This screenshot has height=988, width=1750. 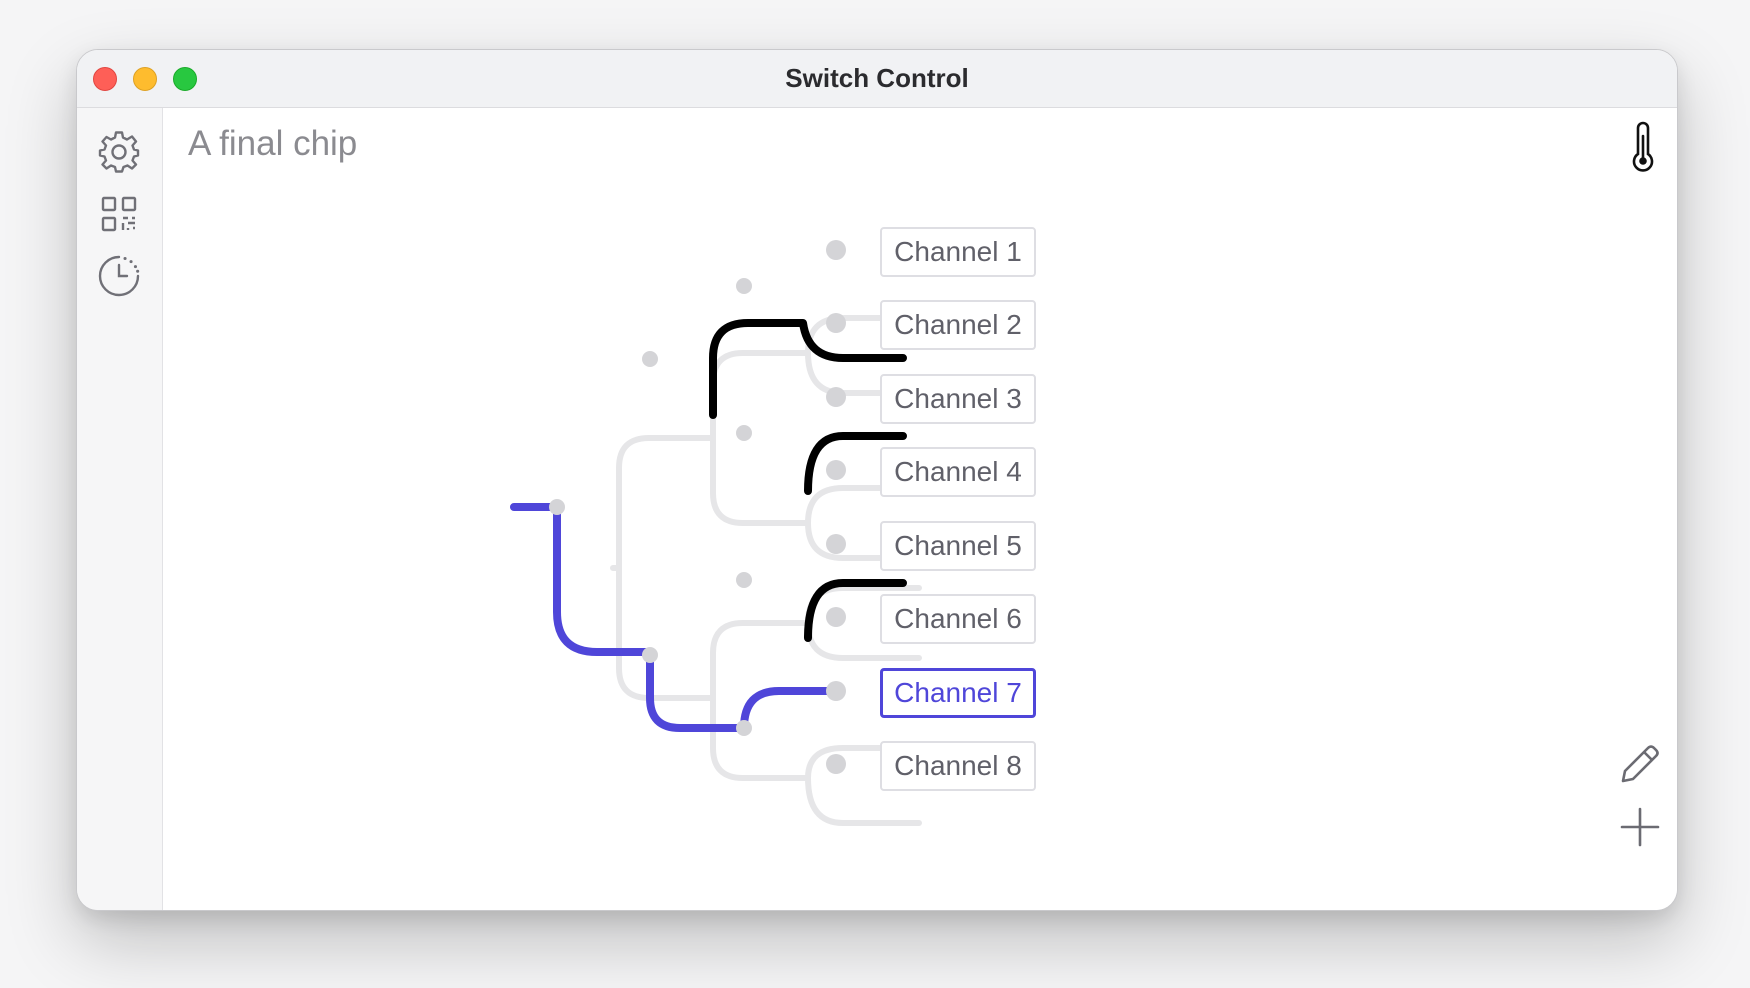 I want to click on title-bar: Switch Control, so click(x=877, y=79).